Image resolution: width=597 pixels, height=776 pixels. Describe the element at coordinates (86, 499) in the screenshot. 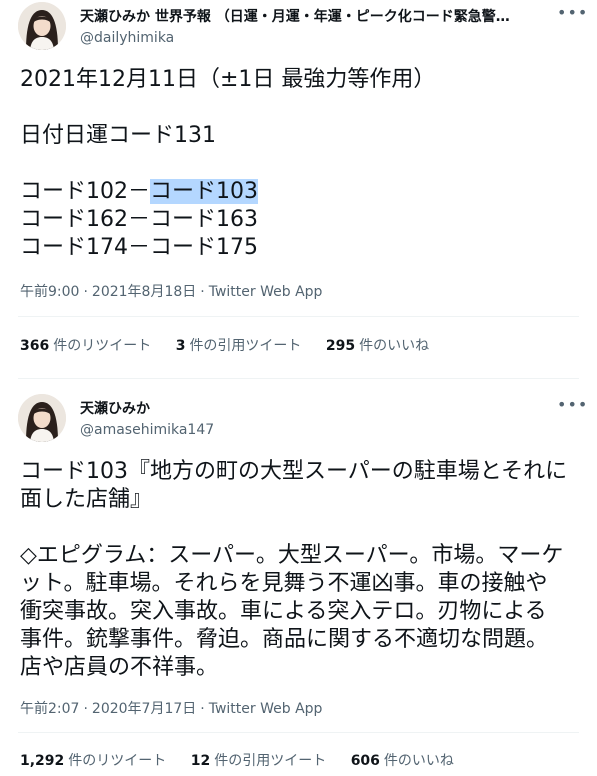

I see `tweet-text-line: 面した店舗』` at that location.